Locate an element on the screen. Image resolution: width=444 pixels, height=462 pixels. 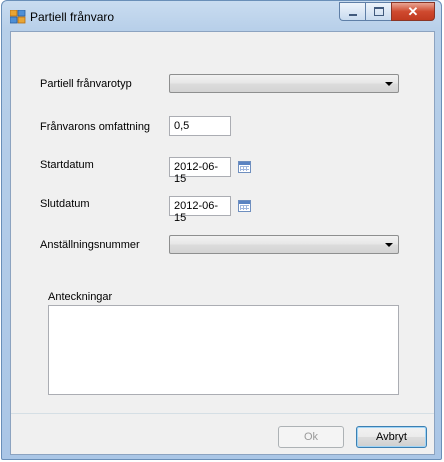
end-date-label: Slutdatum is located at coordinates (65, 204).